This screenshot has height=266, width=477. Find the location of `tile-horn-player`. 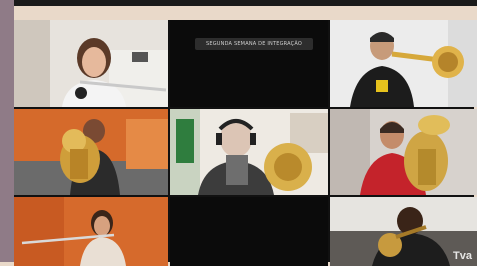

tile-horn-player is located at coordinates (249, 152).